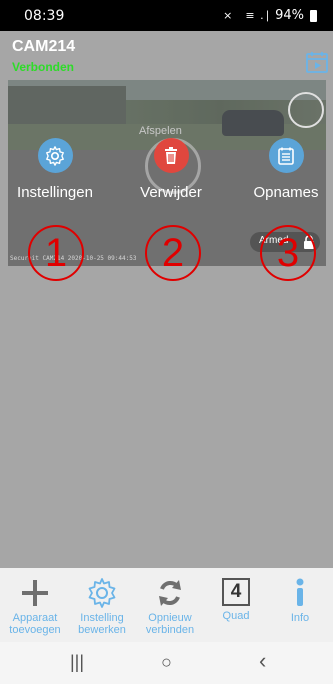 The height and width of the screenshot is (684, 333). I want to click on recents-button: |||, so click(77, 662).